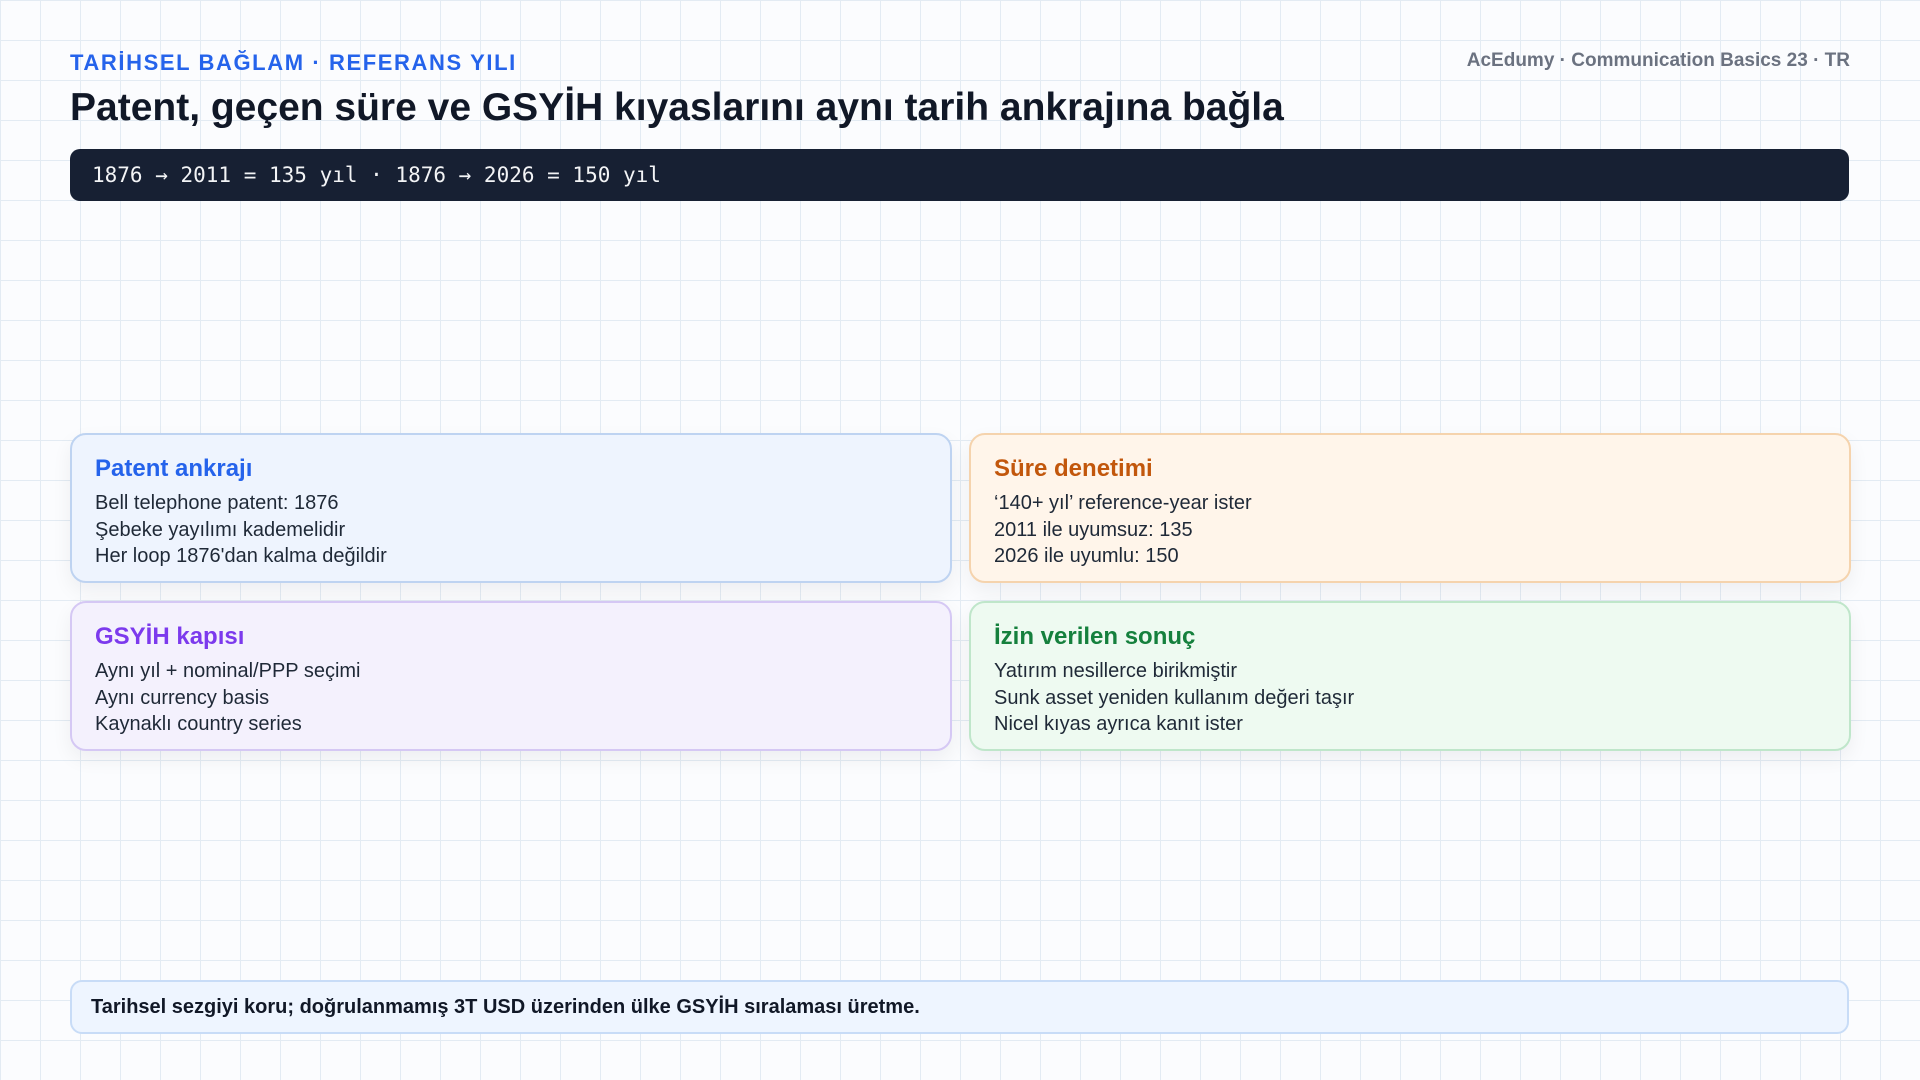  Describe the element at coordinates (1115, 671) in the screenshot. I see `card-line: Yatırım nesillerce birikmiştir` at that location.